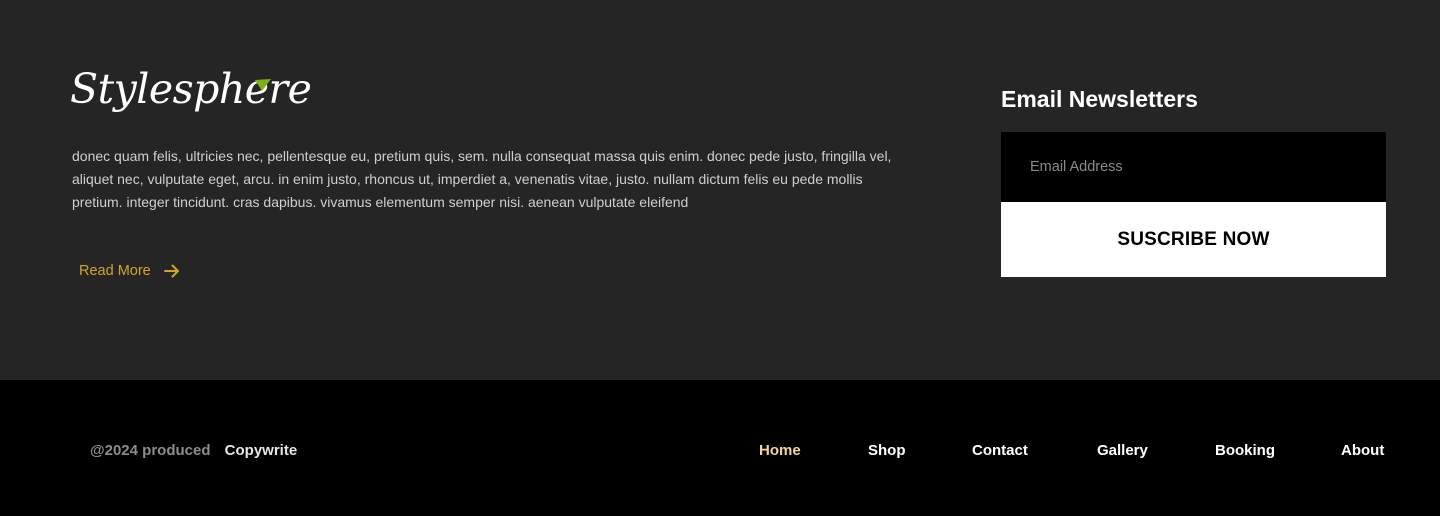  What do you see at coordinates (1362, 450) in the screenshot?
I see `nav-link-about: About` at bounding box center [1362, 450].